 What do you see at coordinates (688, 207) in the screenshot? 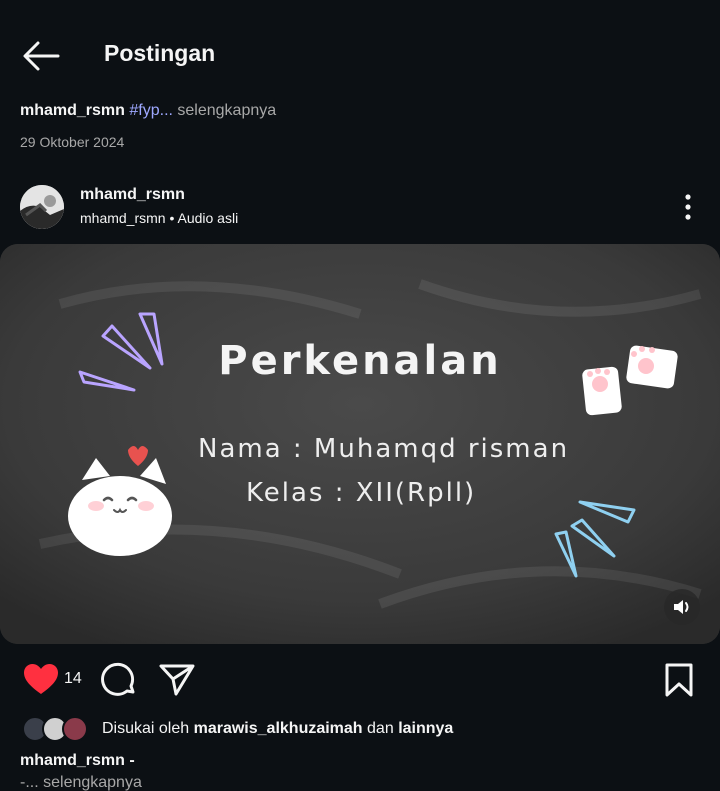
I see `more-options-icon` at bounding box center [688, 207].